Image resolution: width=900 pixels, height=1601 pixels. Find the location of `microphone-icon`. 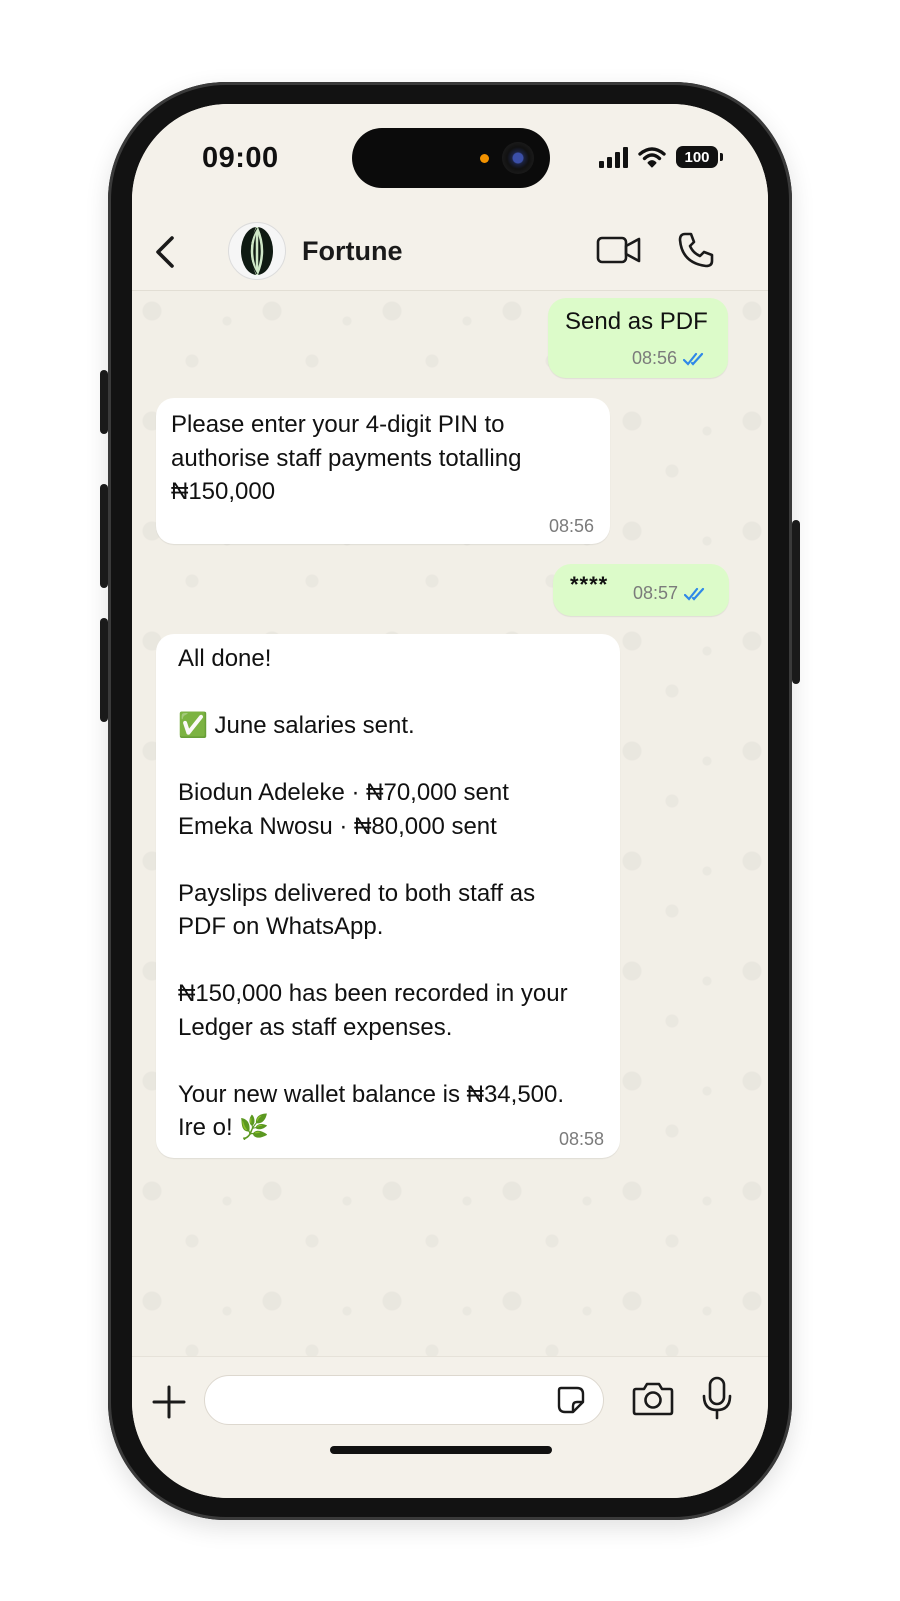

microphone-icon is located at coordinates (717, 1398).